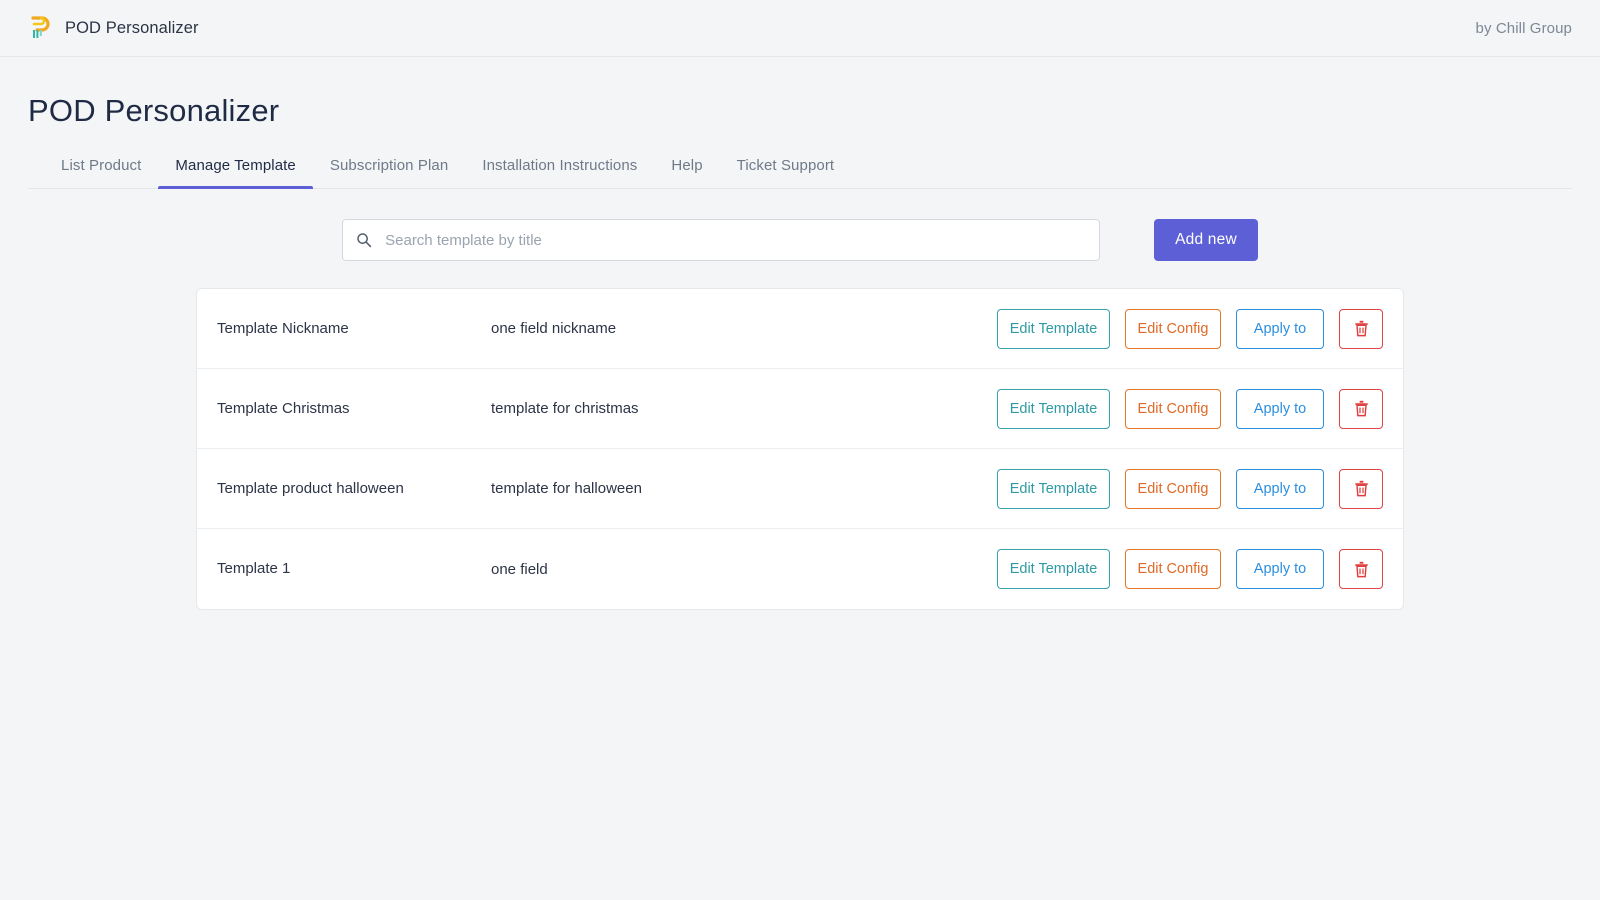 The height and width of the screenshot is (900, 1600). What do you see at coordinates (310, 488) in the screenshot?
I see `template-name: Template product halloween` at bounding box center [310, 488].